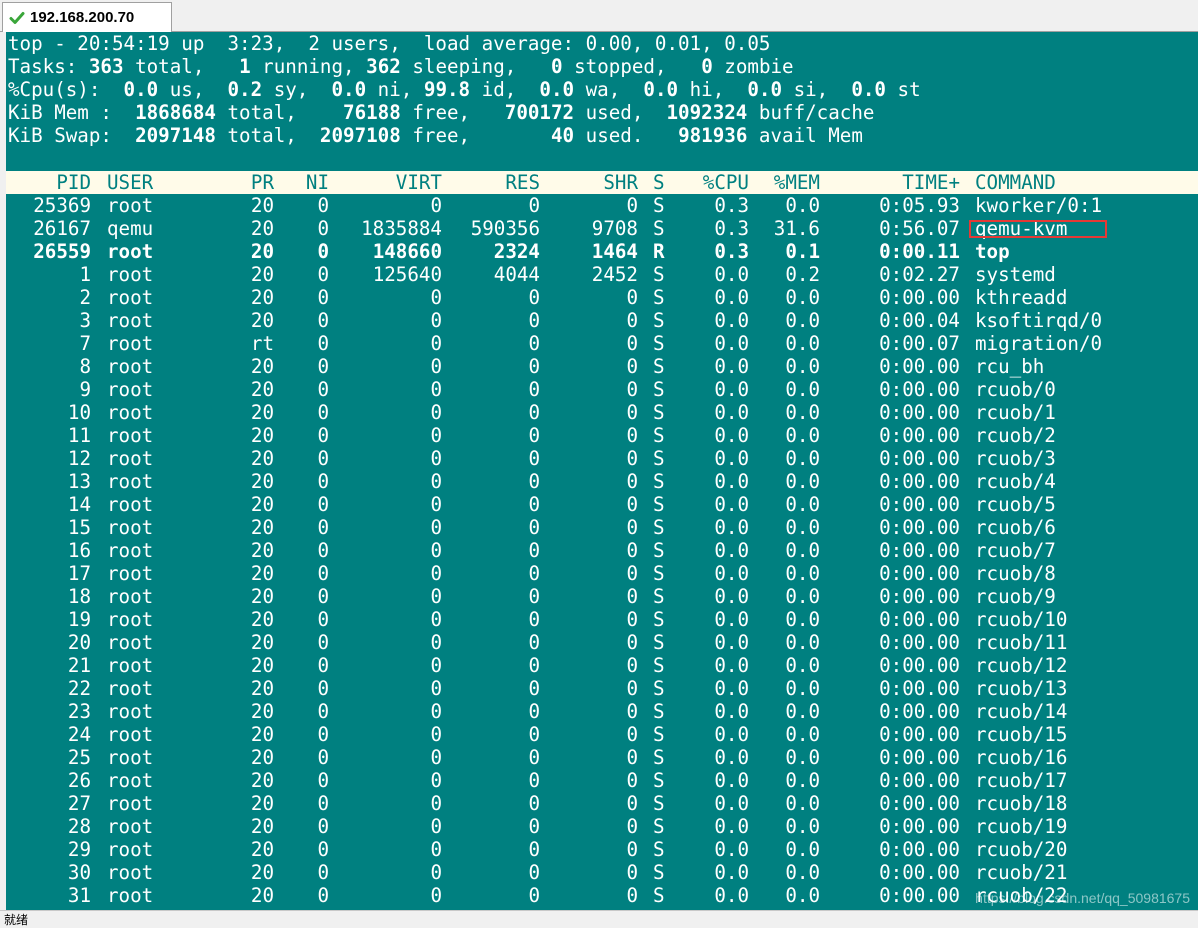 The height and width of the screenshot is (928, 1198). What do you see at coordinates (175, 135) in the screenshot?
I see `summary-segment: 2097148` at bounding box center [175, 135].